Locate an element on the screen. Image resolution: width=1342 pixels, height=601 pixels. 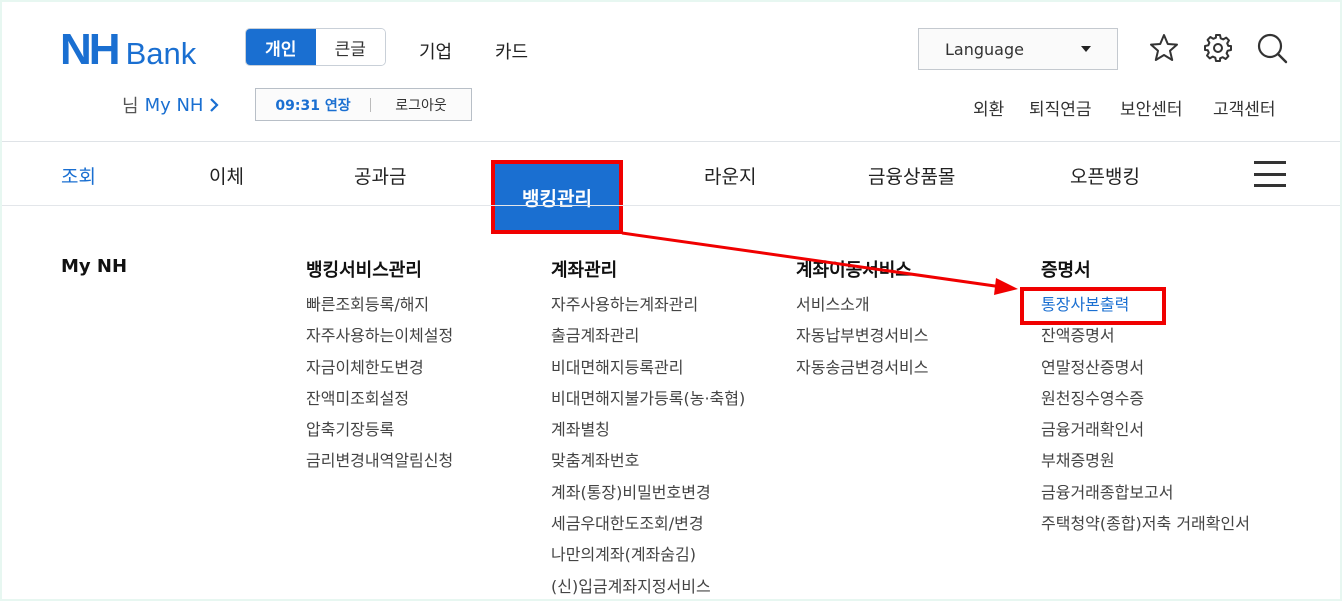
mode-toggle: 개인 큰글 is located at coordinates (315, 47).